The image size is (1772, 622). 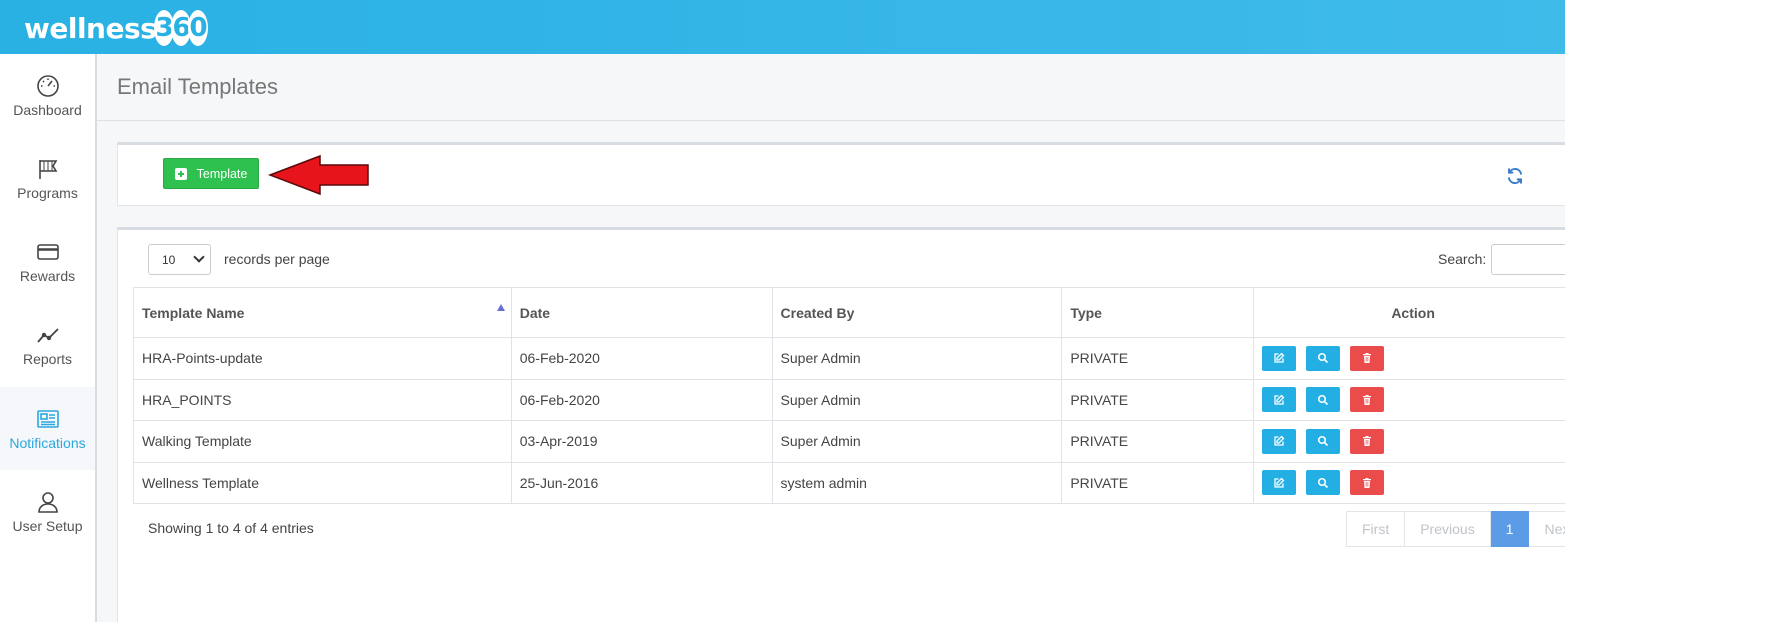 What do you see at coordinates (231, 528) in the screenshot?
I see `table-info: Showing 1 to 4 of 4 entries` at bounding box center [231, 528].